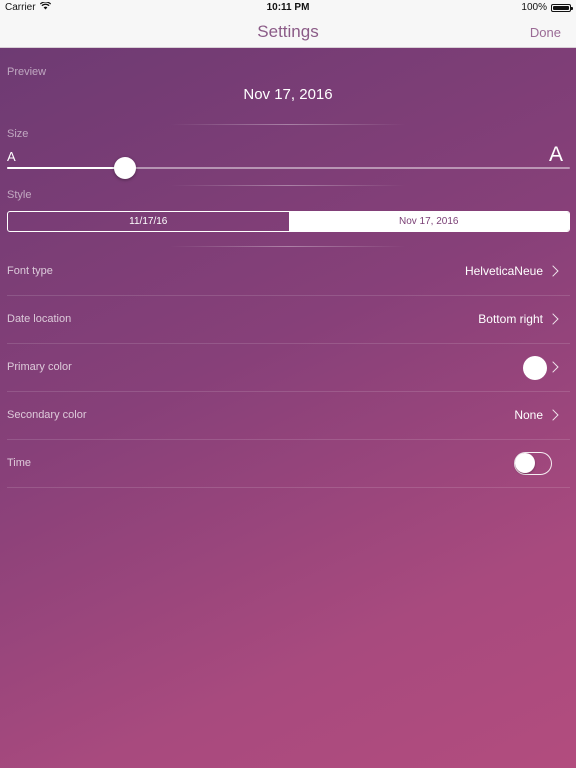 Image resolution: width=576 pixels, height=768 pixels. I want to click on status-bar: Carrier 10:11 PM 100%, so click(288, 8).